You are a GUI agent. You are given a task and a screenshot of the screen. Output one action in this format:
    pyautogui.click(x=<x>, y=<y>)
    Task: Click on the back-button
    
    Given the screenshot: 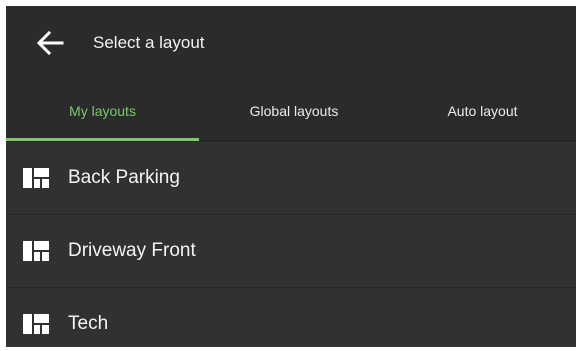 What is the action you would take?
    pyautogui.click(x=50, y=43)
    